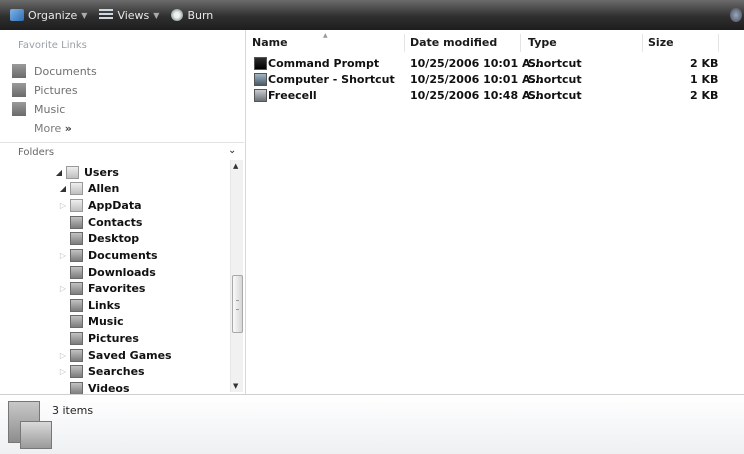  What do you see at coordinates (235, 386) in the screenshot?
I see `scroll-down-arrow-icon: ▼` at bounding box center [235, 386].